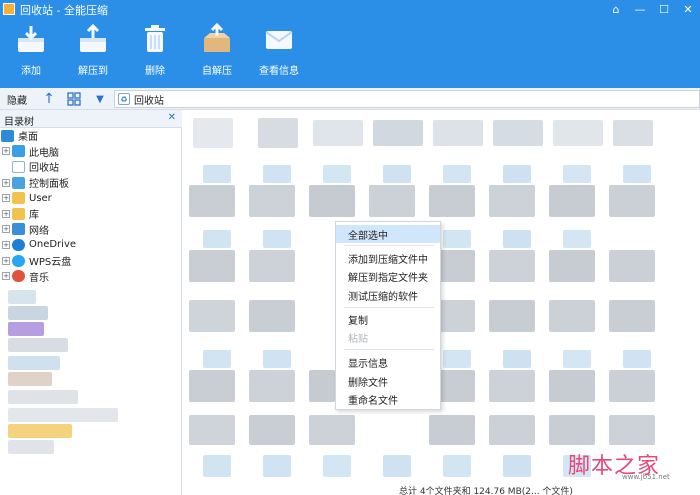 Image resolution: width=700 pixels, height=495 pixels. Describe the element at coordinates (18, 229) in the screenshot. I see `network-icon` at that location.